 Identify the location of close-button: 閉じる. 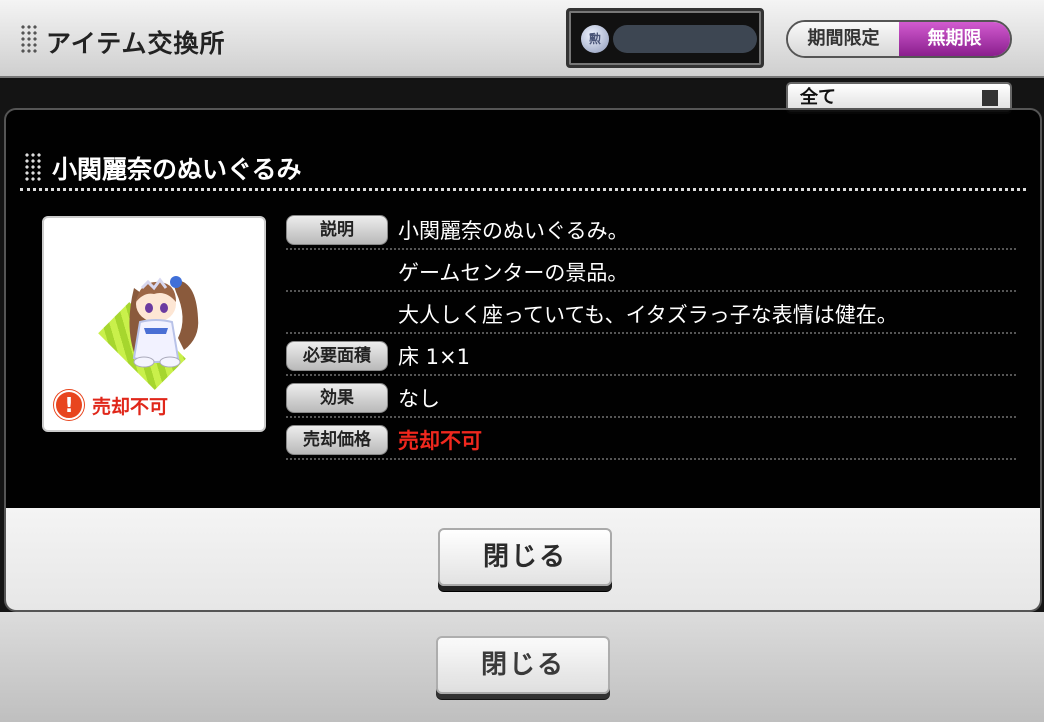
(525, 557).